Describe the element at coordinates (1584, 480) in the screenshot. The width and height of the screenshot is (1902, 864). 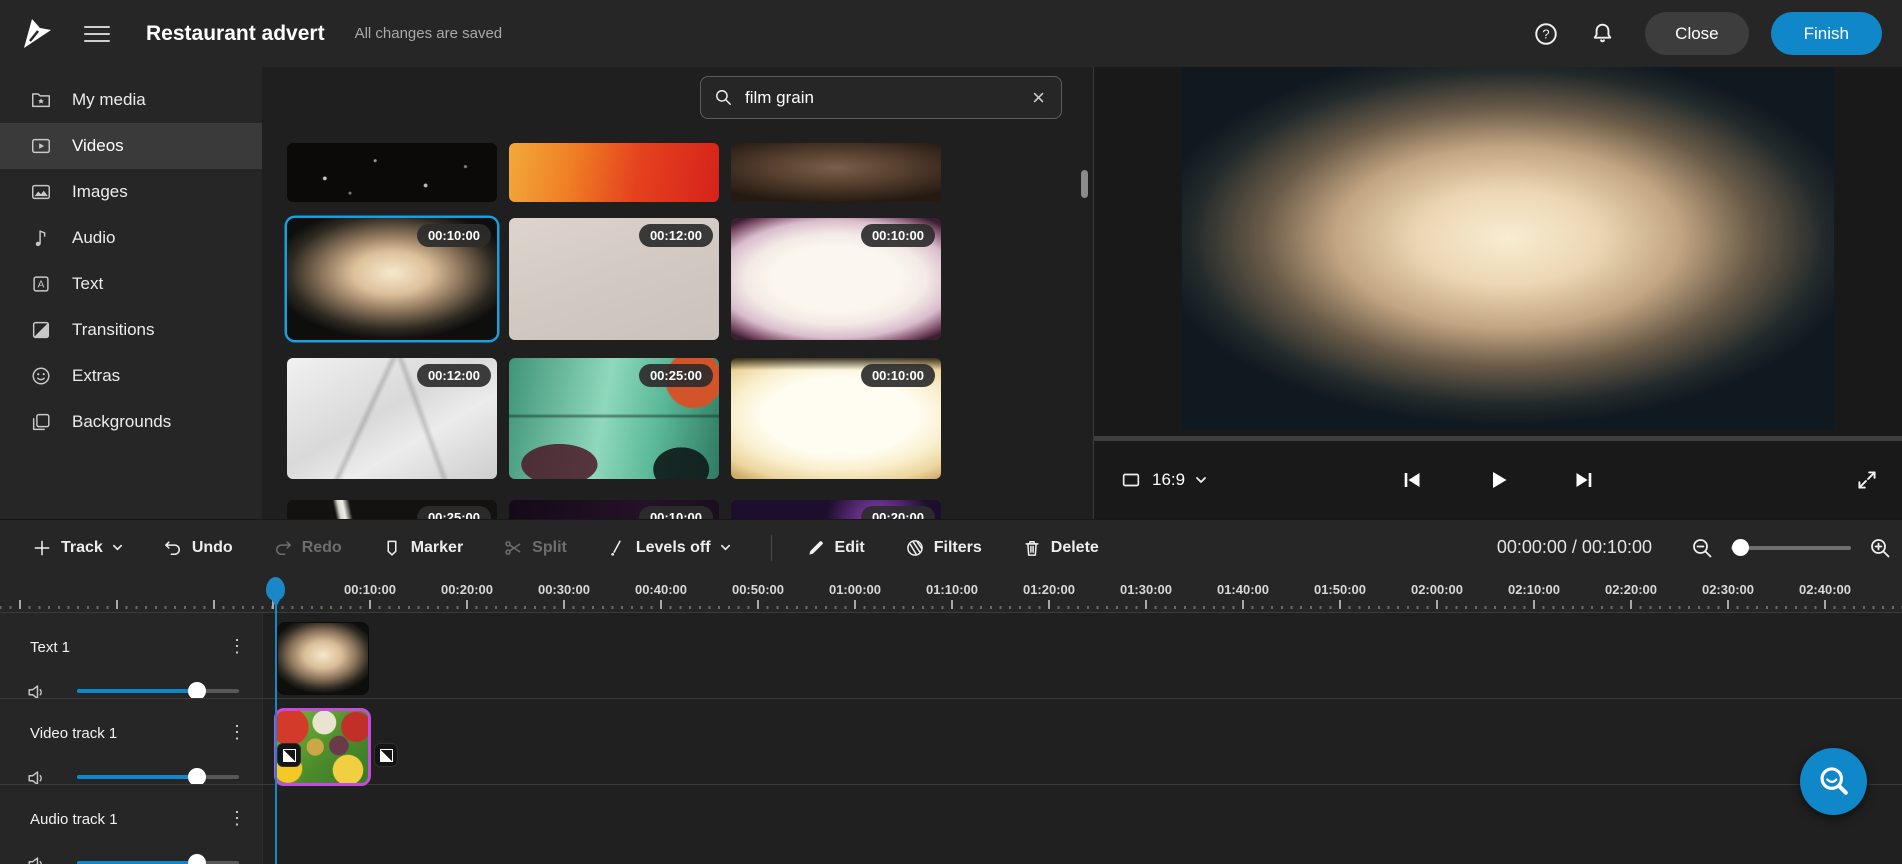
I see `skip-to-end-button` at that location.